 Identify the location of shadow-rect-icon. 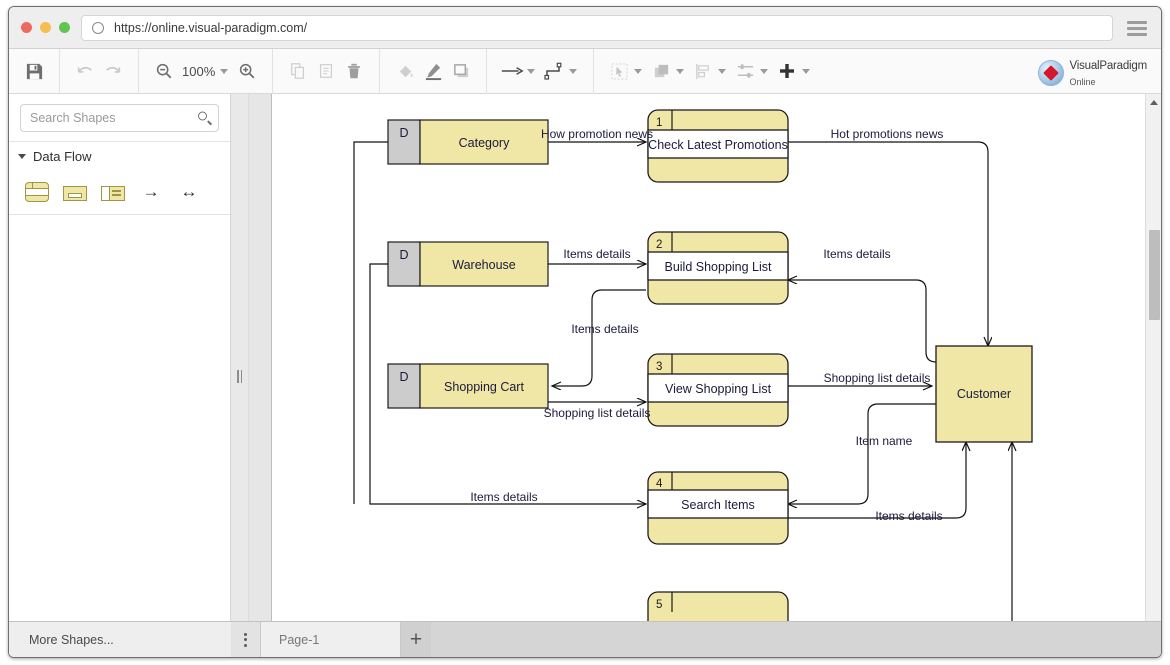
(461, 71).